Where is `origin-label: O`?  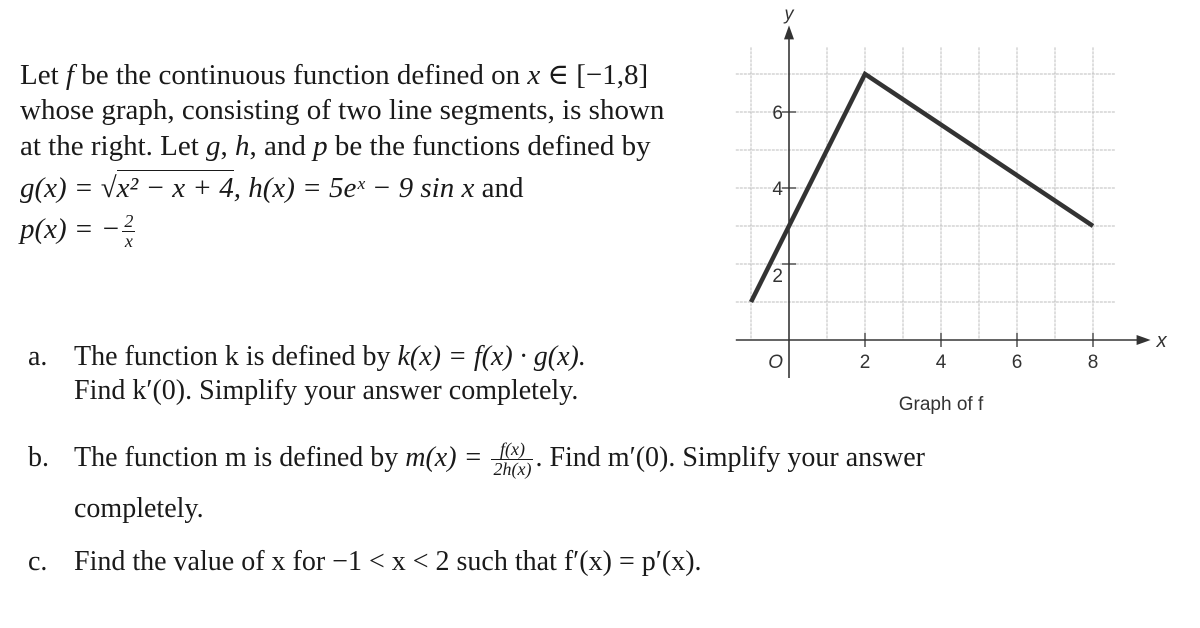
origin-label: O is located at coordinates (775, 362).